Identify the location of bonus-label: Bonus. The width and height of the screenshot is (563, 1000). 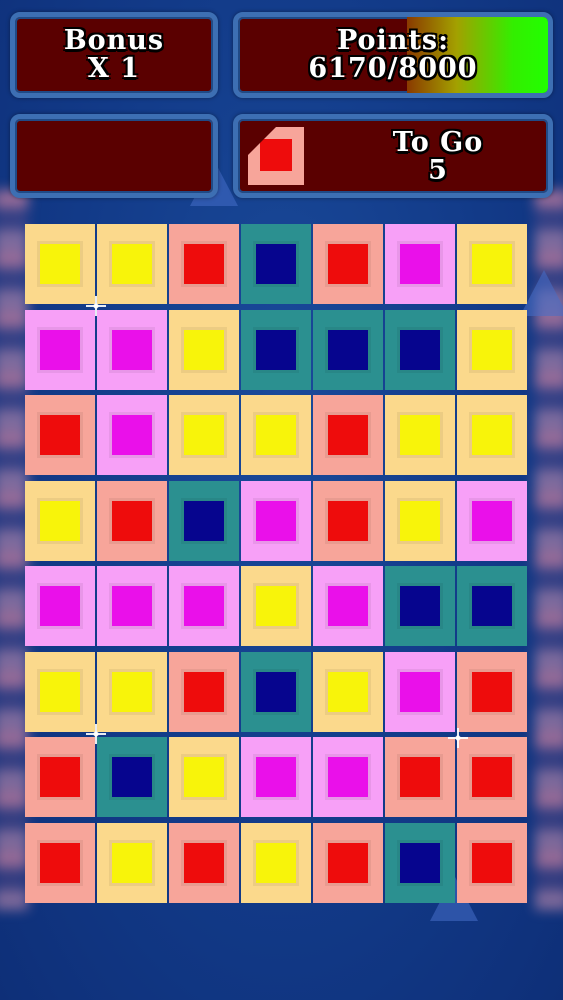
(114, 40).